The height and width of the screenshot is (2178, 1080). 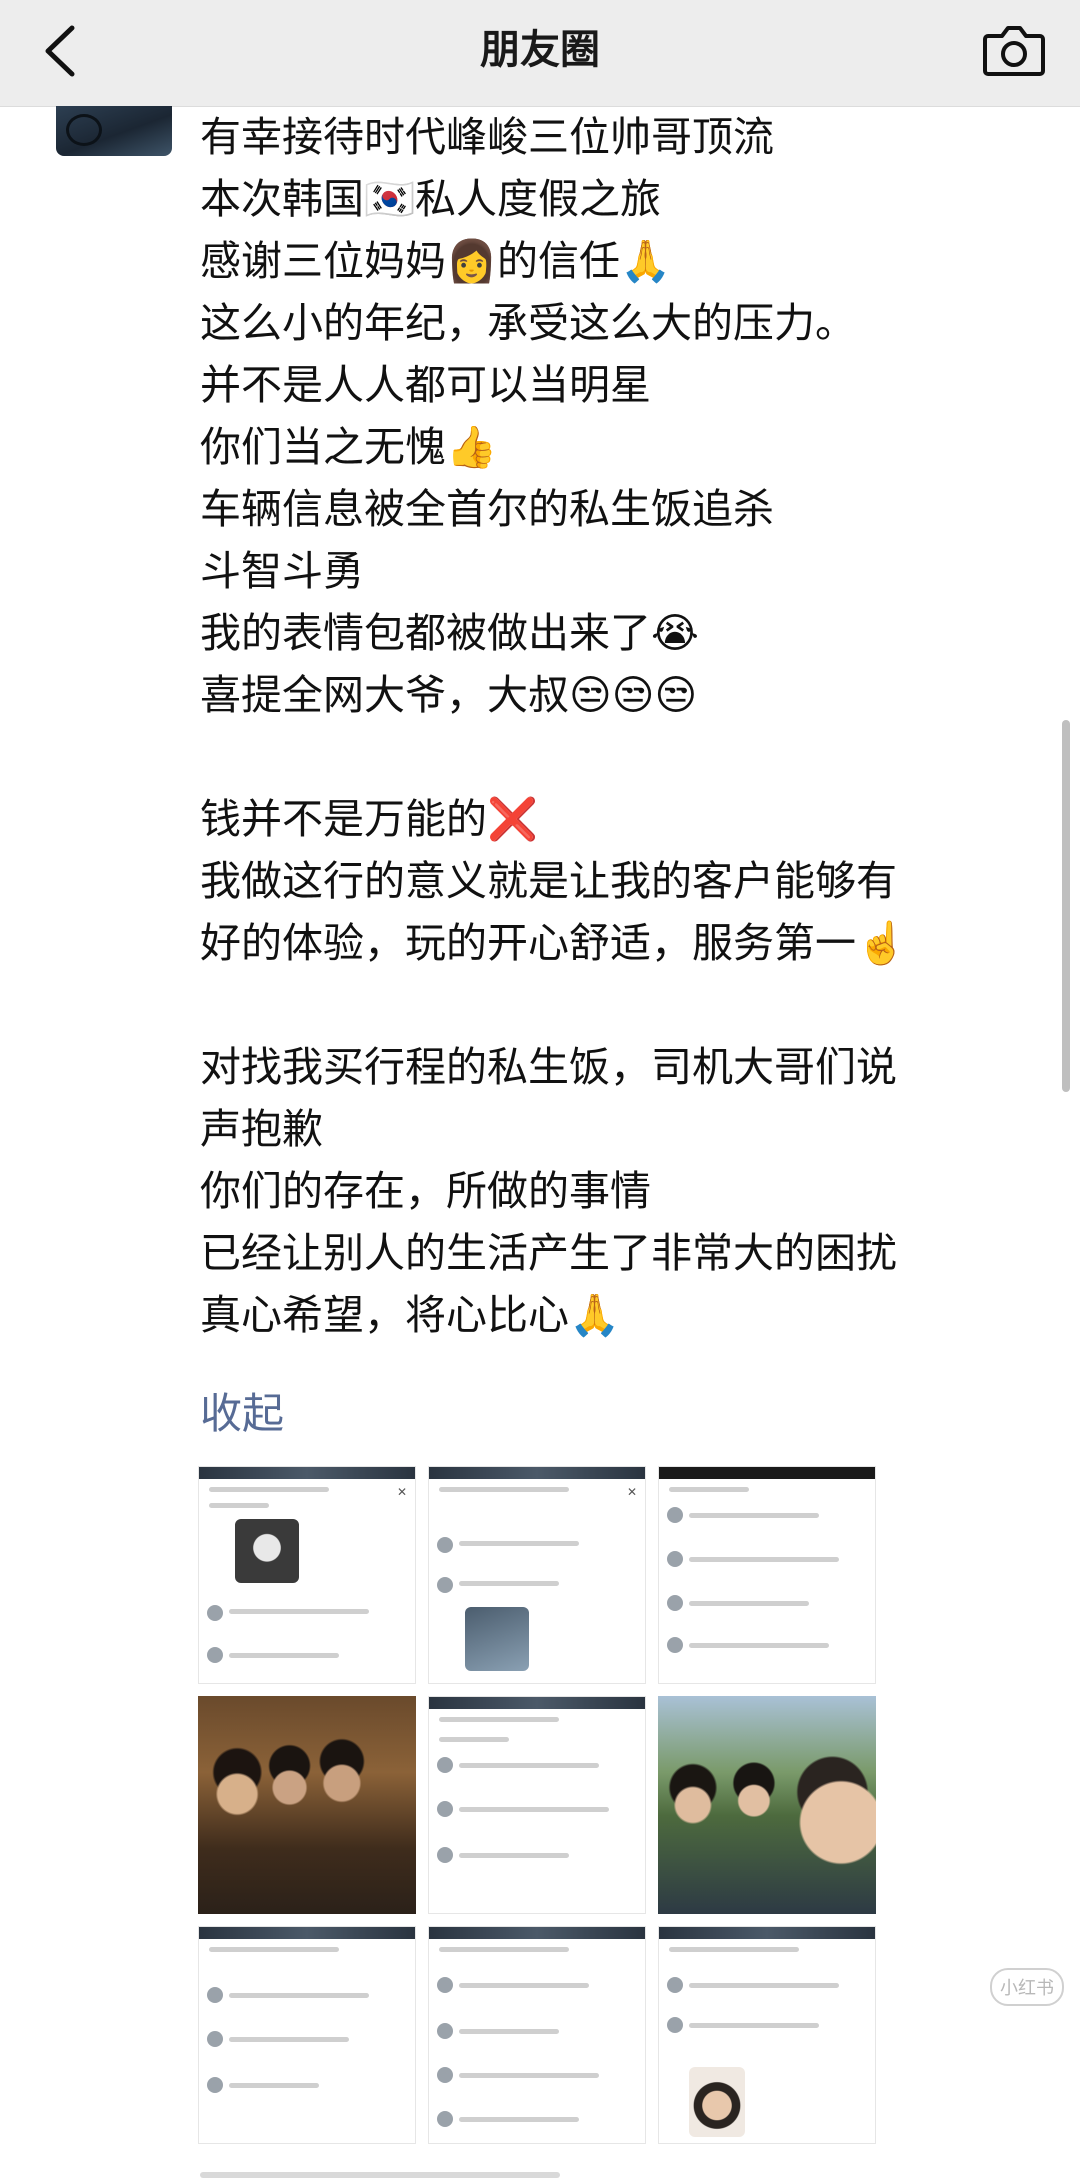 What do you see at coordinates (449, 633) in the screenshot?
I see `post-line: 我的表情包都被做出来了😭` at bounding box center [449, 633].